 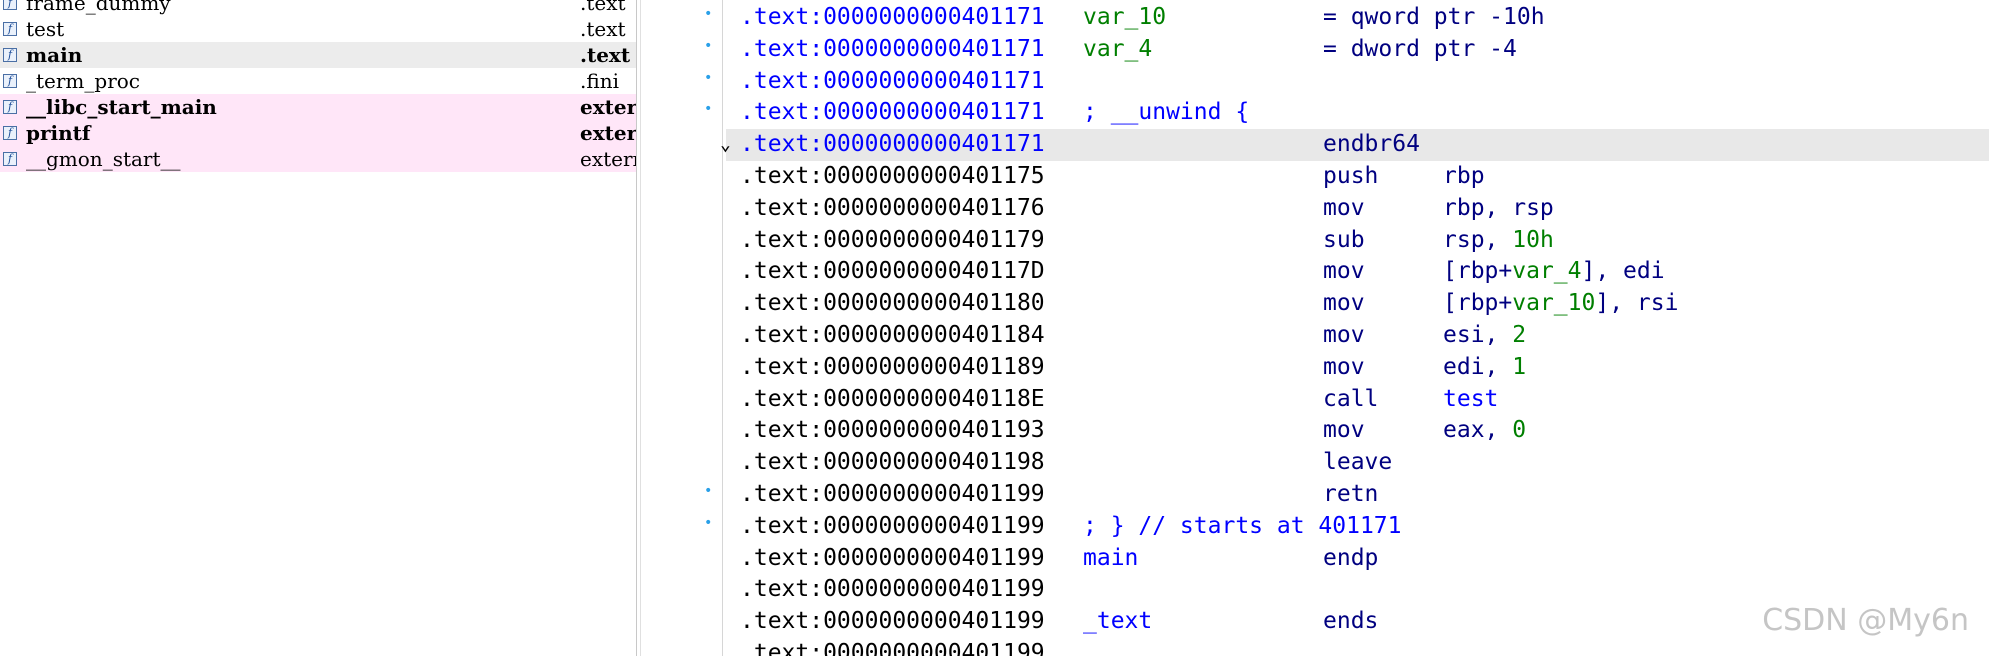 What do you see at coordinates (318, 55) in the screenshot?
I see `function-row: f main .text` at bounding box center [318, 55].